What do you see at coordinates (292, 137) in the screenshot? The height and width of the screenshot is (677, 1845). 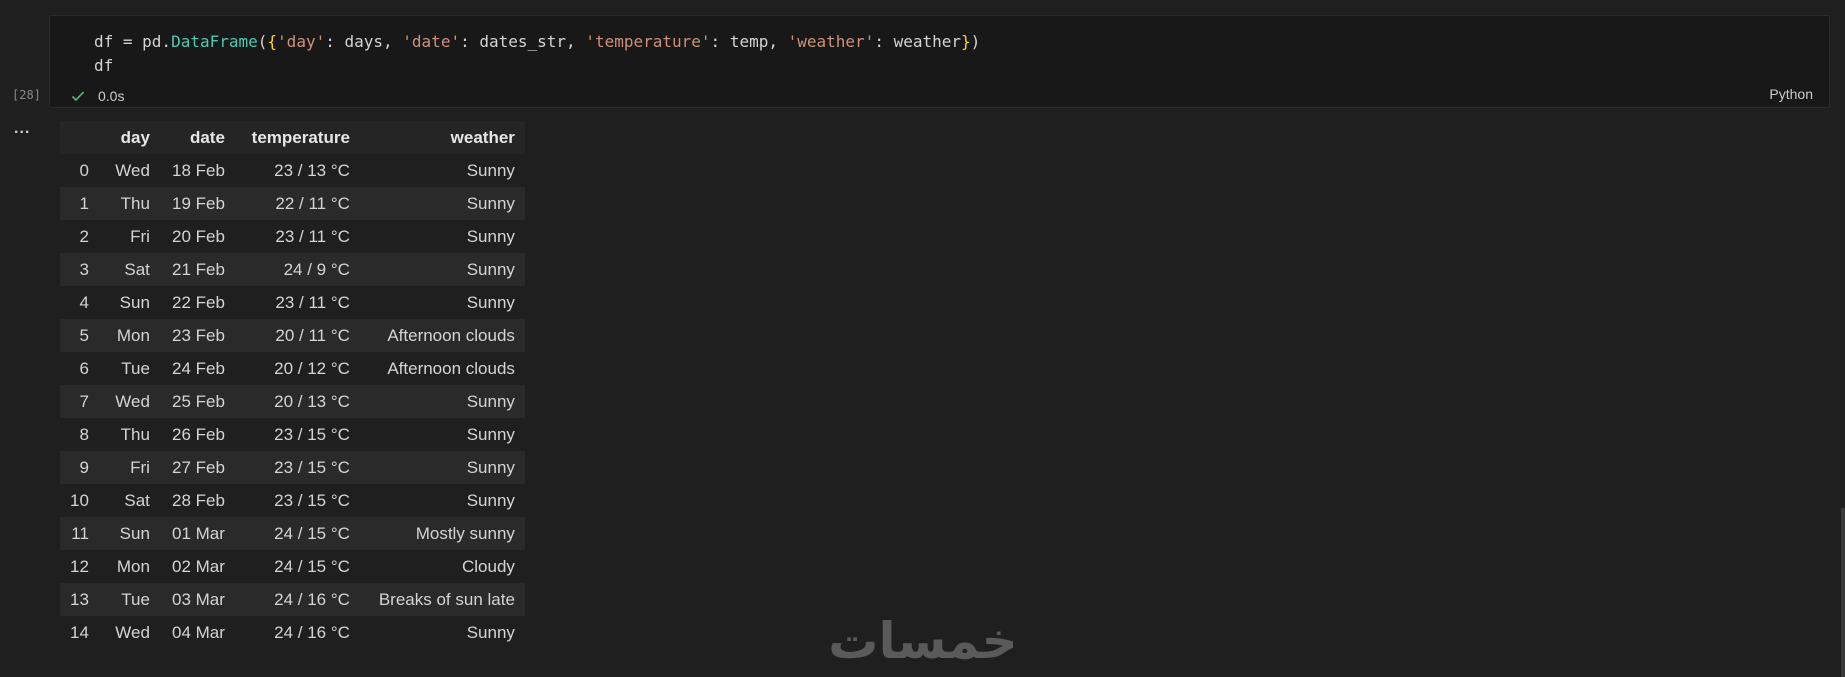 I see `table-header-row: day date temperature weather` at bounding box center [292, 137].